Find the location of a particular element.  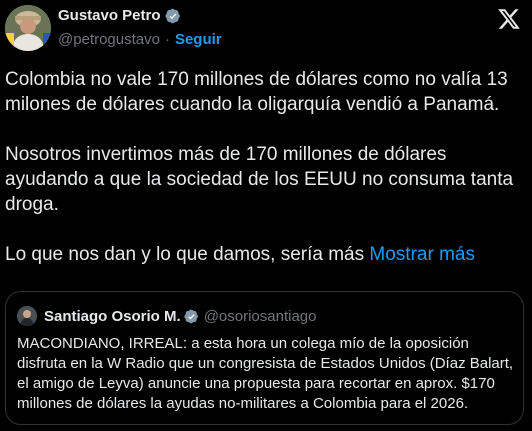

author-handle: @petrogustavo is located at coordinates (109, 39).